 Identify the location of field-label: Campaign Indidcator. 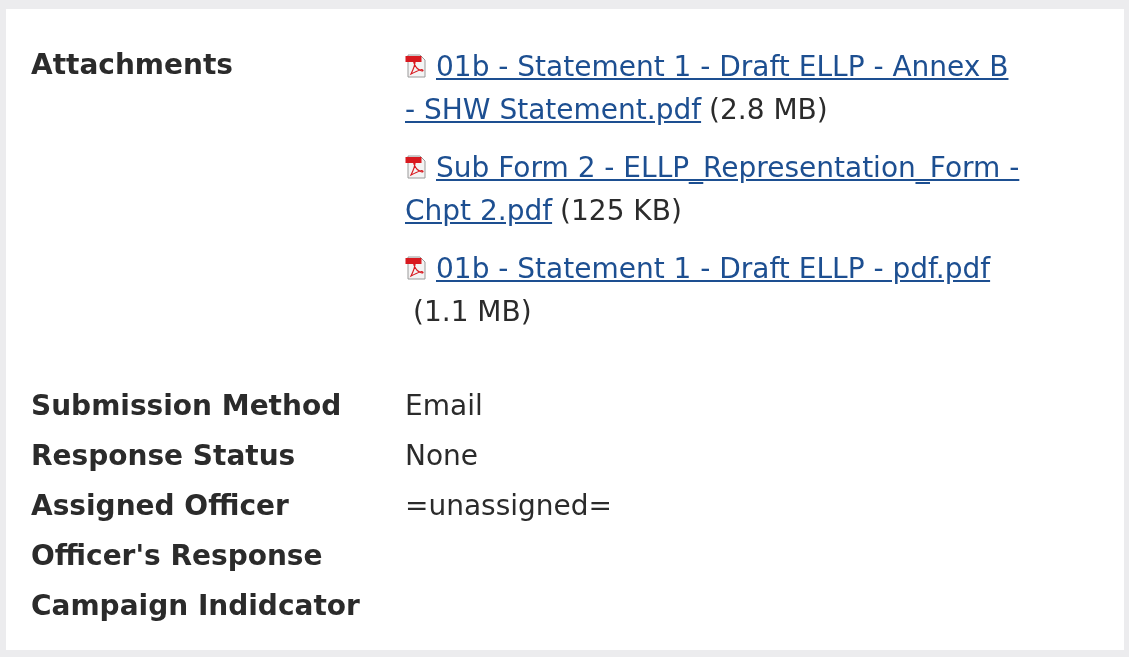
(196, 606).